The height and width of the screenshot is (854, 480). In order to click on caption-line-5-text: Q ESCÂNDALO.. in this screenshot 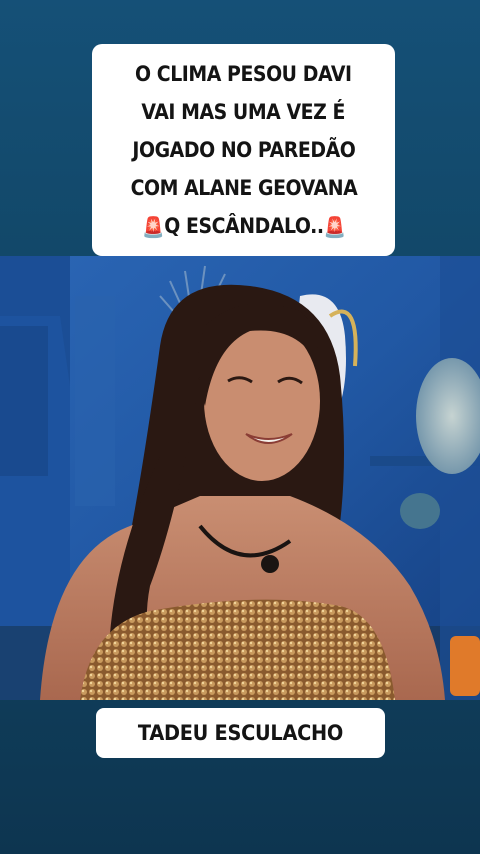, I will do `click(243, 225)`.